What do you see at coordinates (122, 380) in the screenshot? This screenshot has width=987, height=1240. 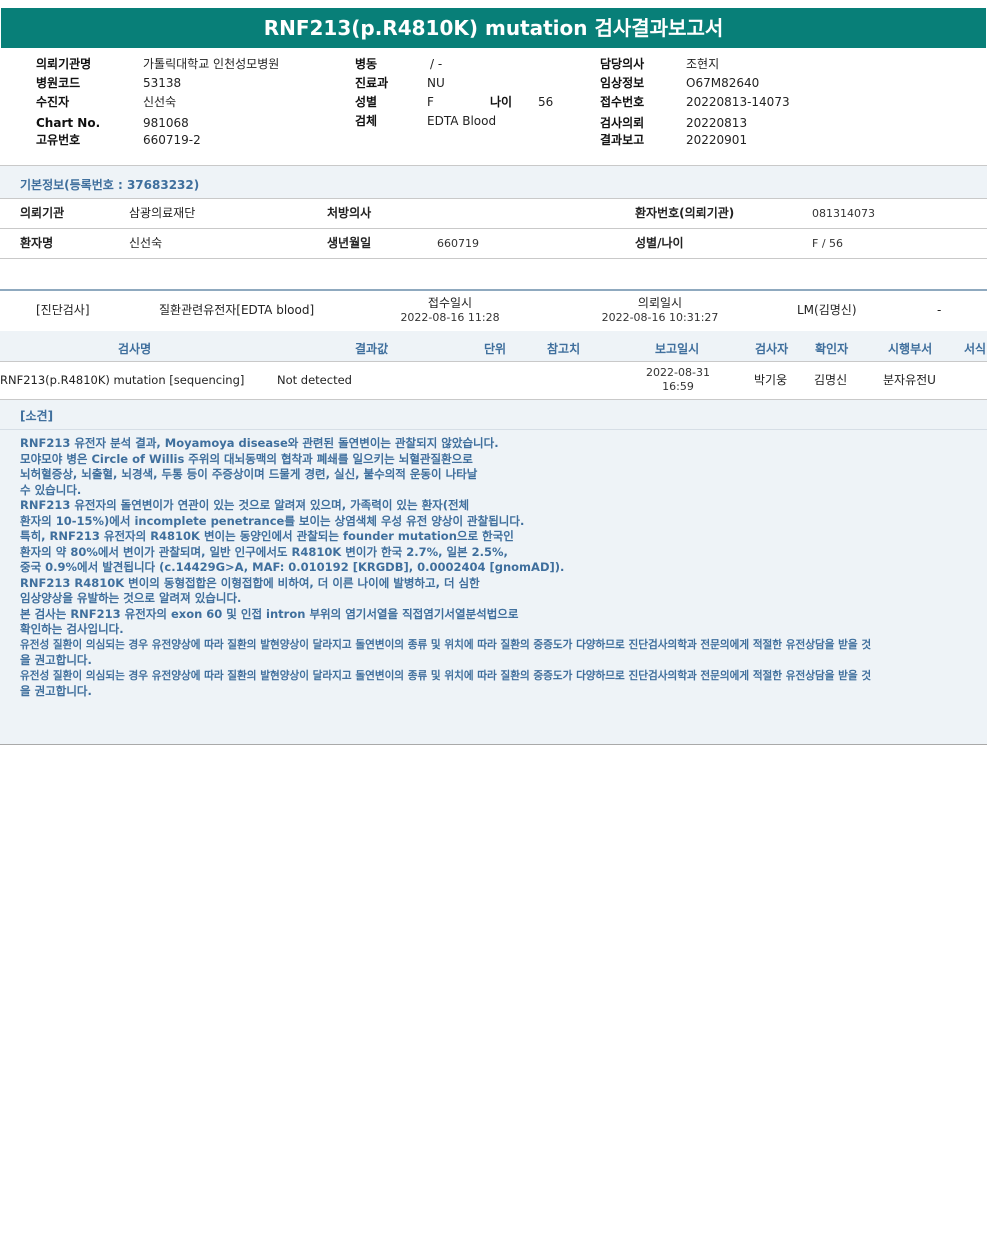 I see `test-name: RNF213(p.R4810K) mutation [sequencing]` at bounding box center [122, 380].